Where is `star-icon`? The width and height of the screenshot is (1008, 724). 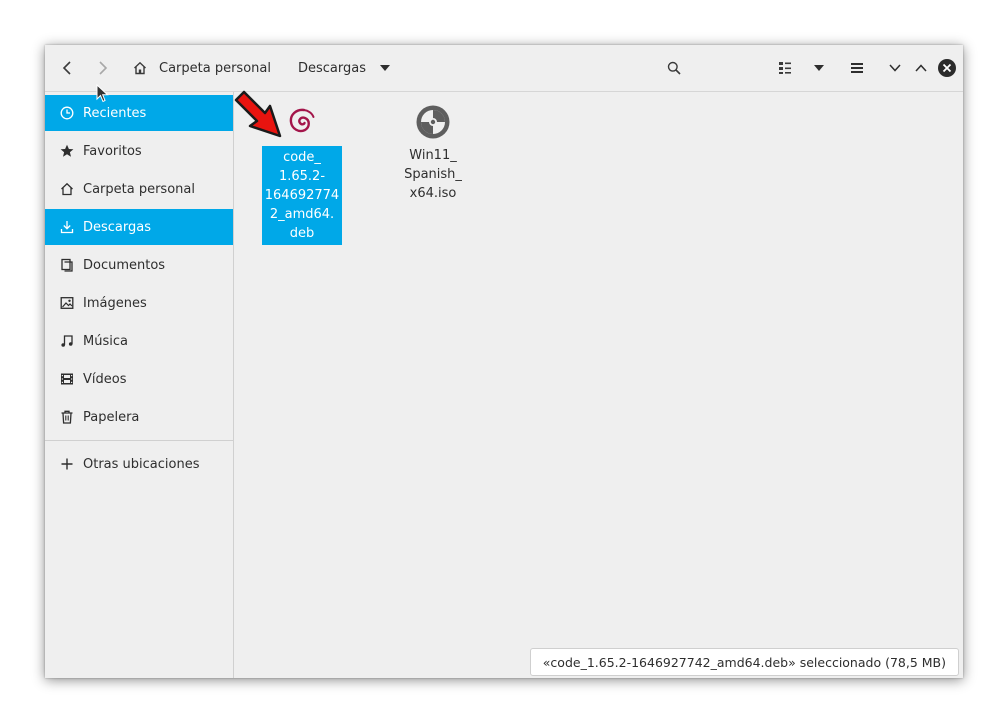 star-icon is located at coordinates (67, 151).